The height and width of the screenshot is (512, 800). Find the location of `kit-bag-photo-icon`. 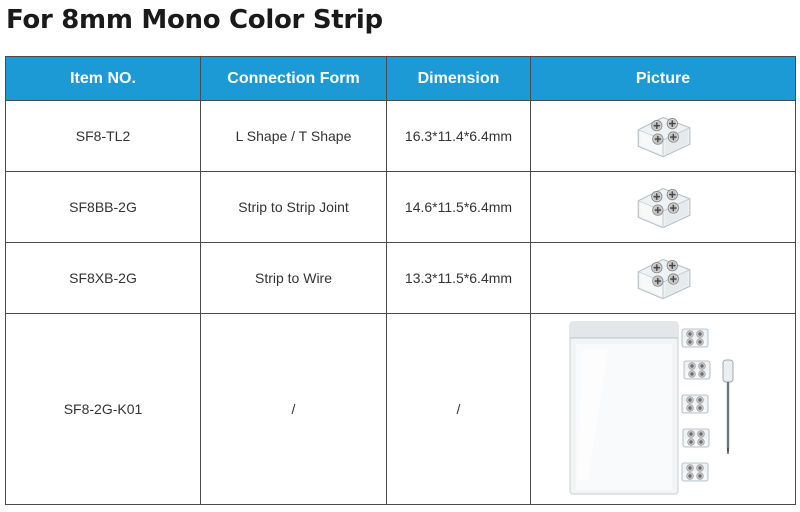

kit-bag-photo-icon is located at coordinates (651, 408).